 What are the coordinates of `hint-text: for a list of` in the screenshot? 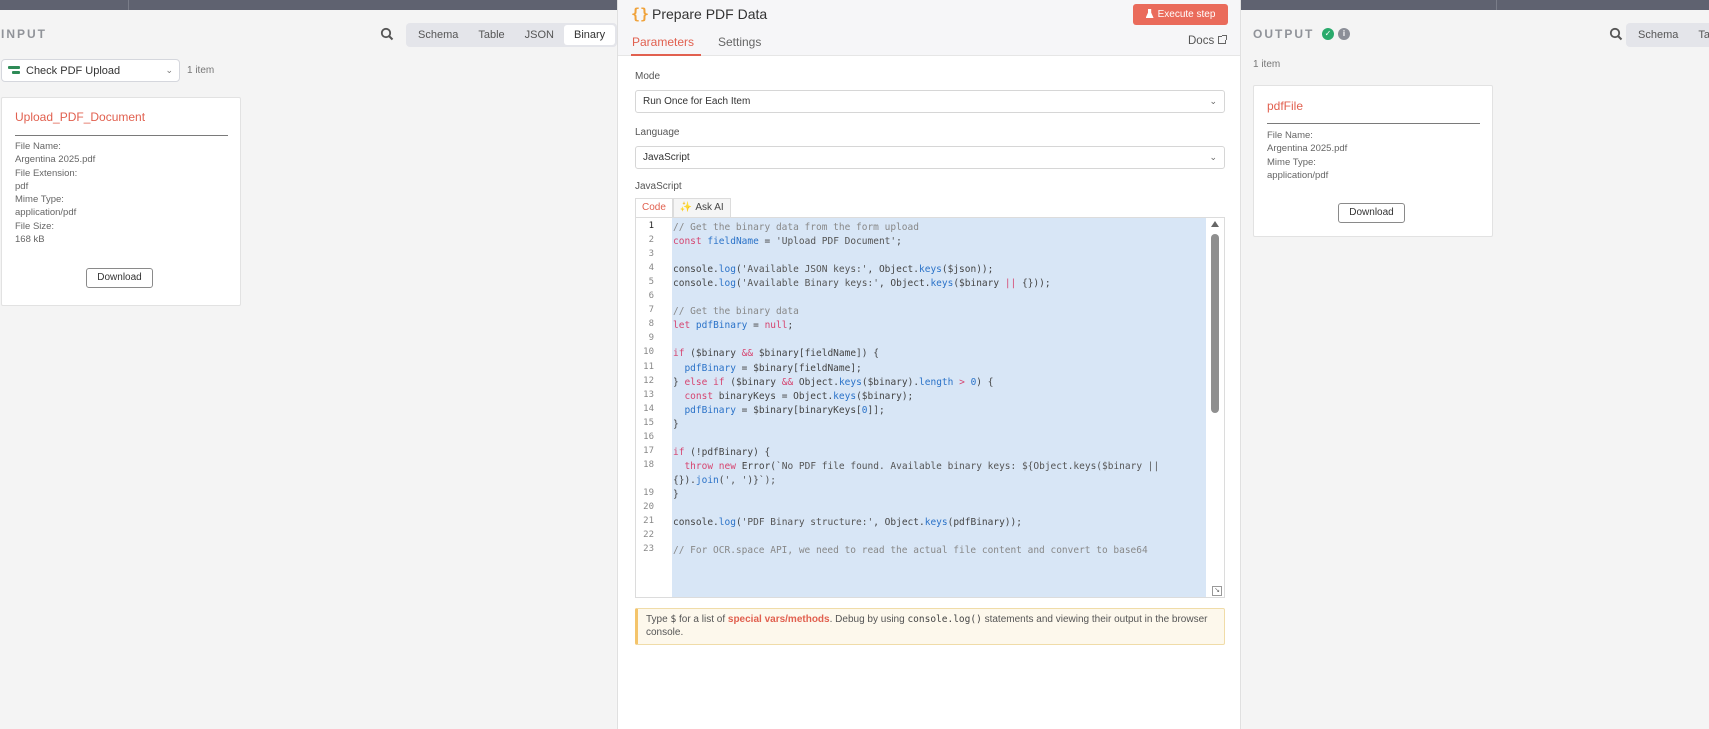 It's located at (702, 619).